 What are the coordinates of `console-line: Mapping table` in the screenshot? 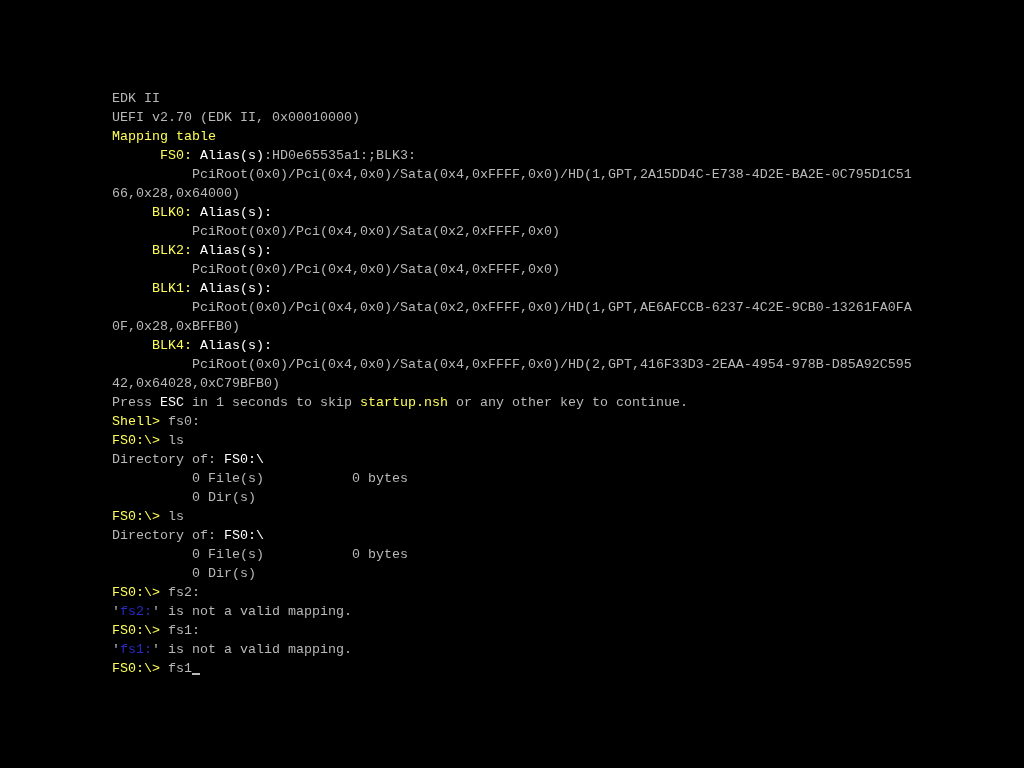 It's located at (164, 137).